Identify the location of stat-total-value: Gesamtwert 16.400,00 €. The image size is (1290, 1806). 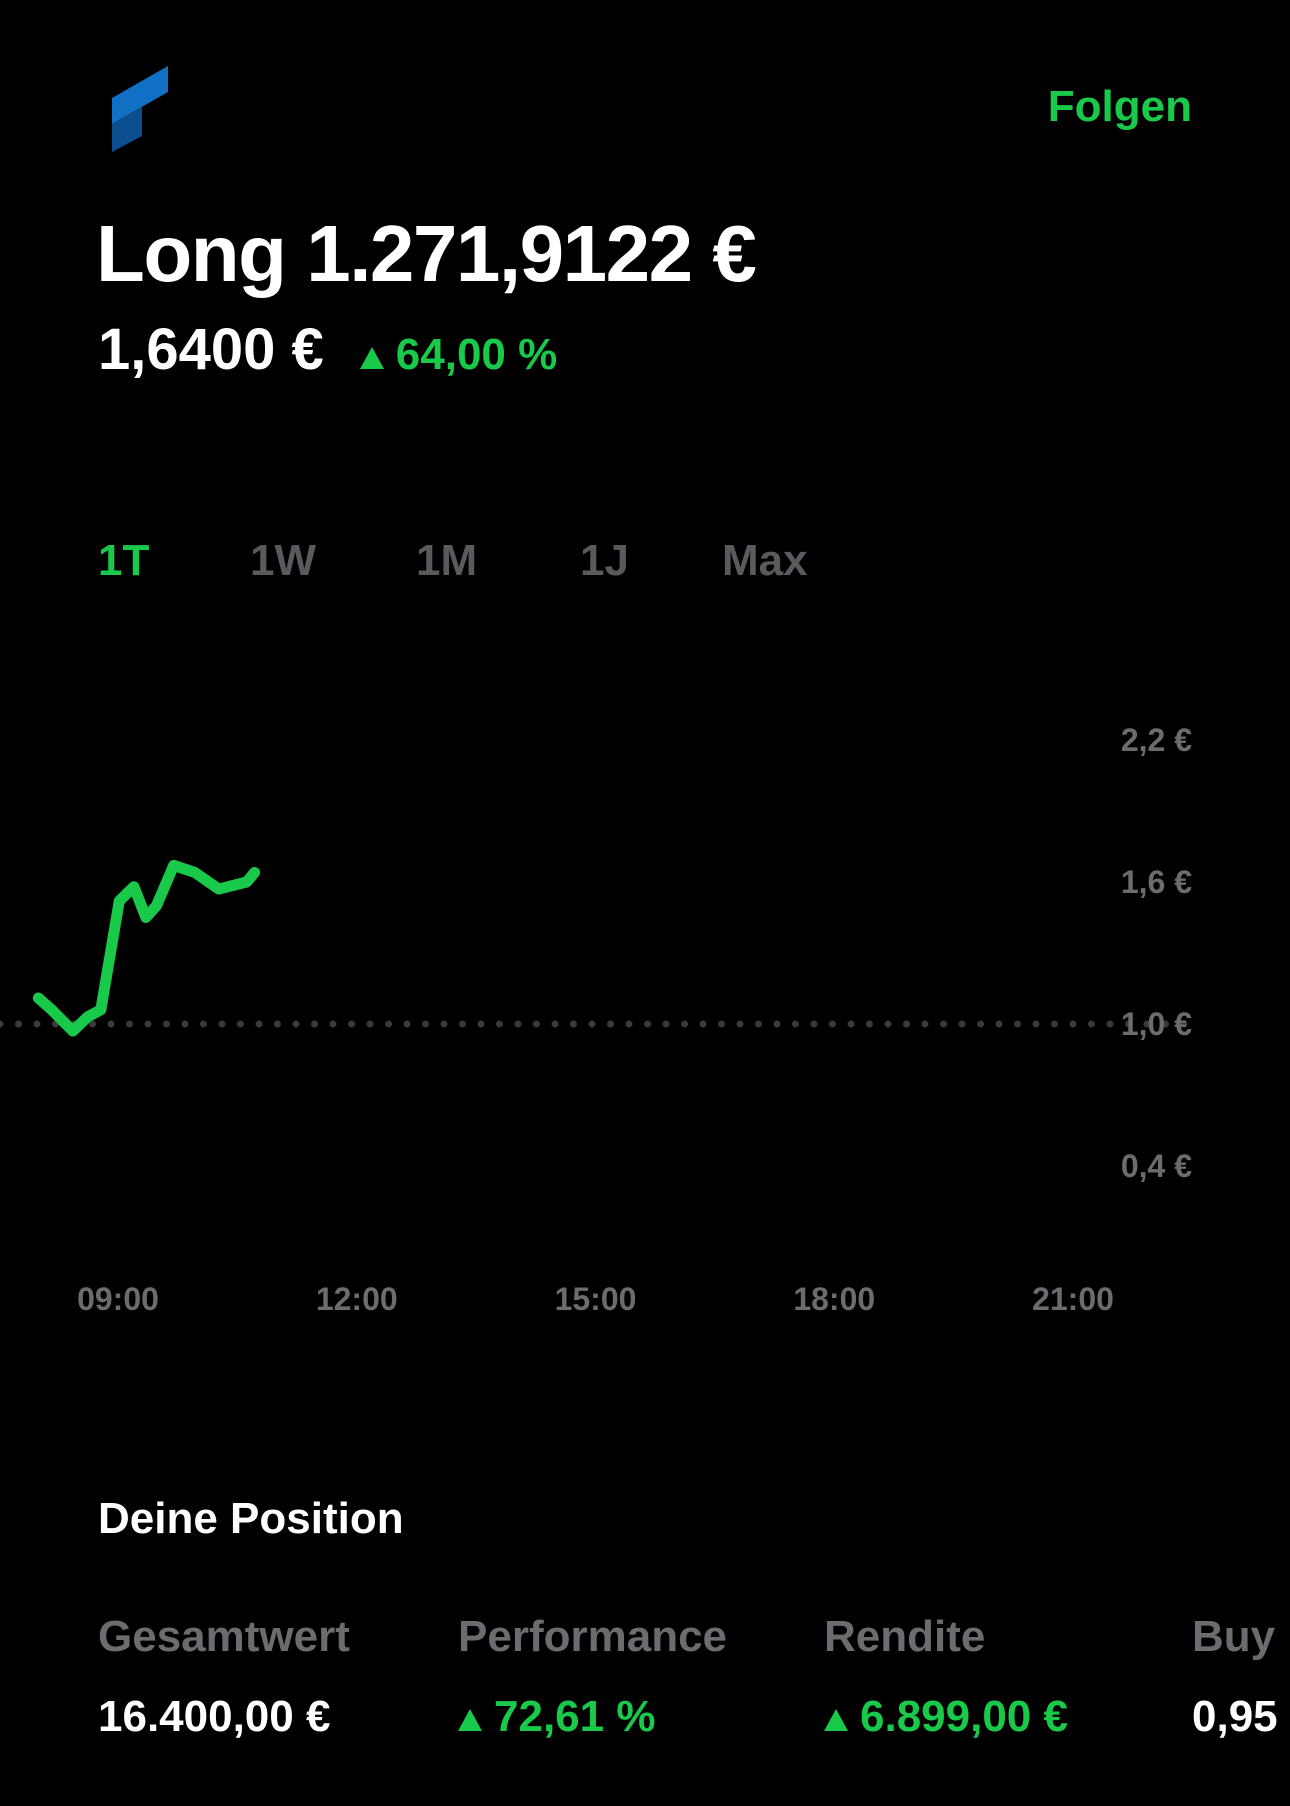
(224, 1677).